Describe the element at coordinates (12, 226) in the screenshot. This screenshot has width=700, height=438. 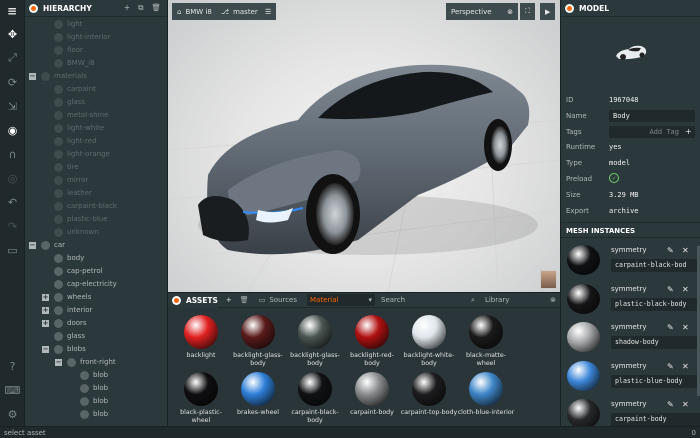
I see `redo-icon: ↷` at that location.